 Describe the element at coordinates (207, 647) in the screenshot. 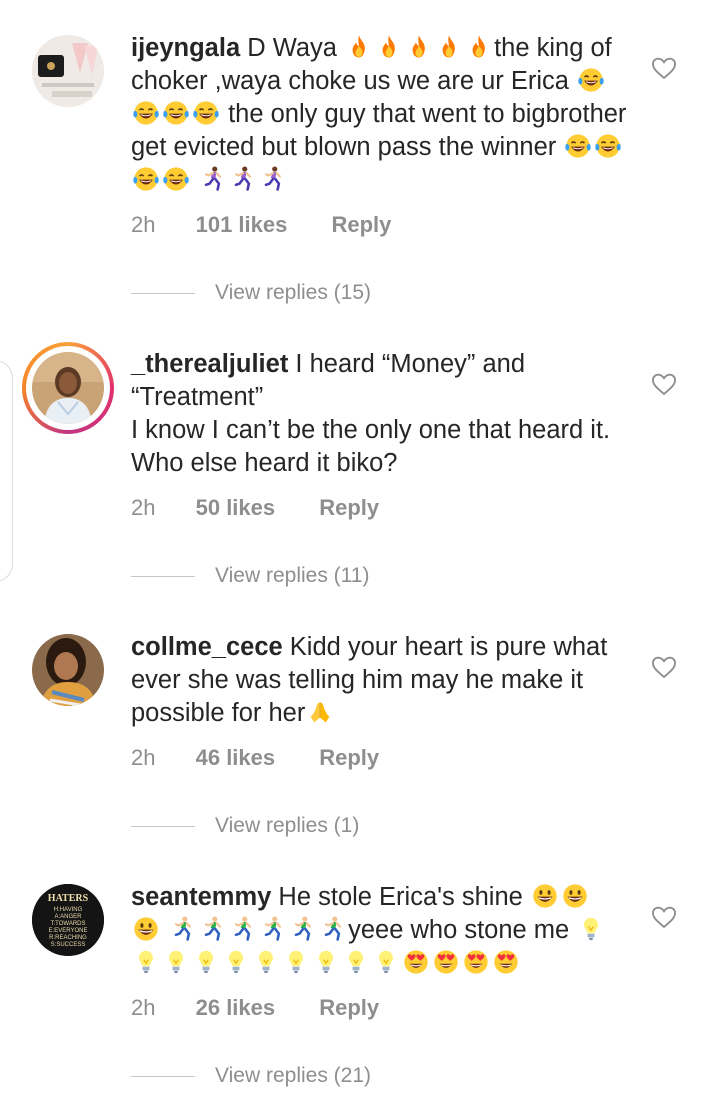

I see `comment-username: collme_cece` at that location.